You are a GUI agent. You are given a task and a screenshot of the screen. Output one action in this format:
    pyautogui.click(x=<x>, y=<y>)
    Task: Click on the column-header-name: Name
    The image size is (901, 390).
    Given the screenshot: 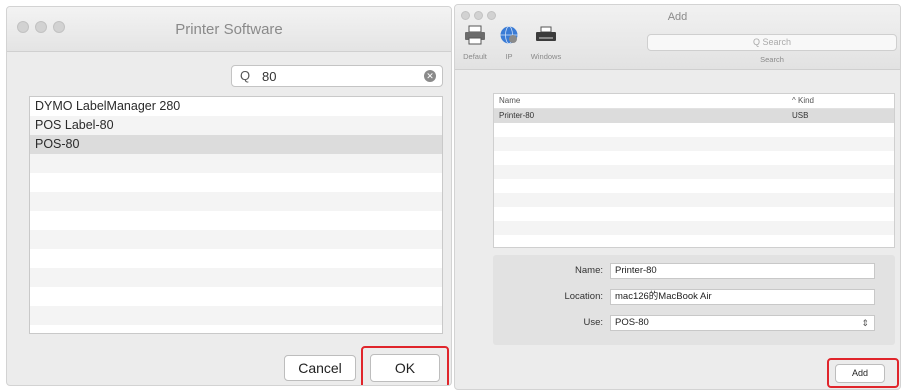 What is the action you would take?
    pyautogui.click(x=509, y=100)
    